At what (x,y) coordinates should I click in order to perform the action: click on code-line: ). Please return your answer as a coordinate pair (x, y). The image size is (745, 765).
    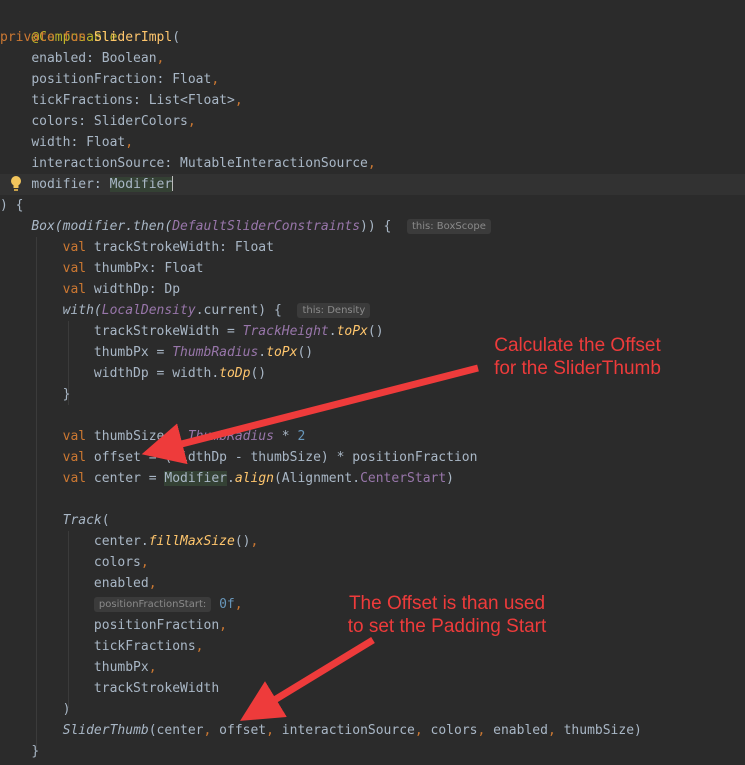
    Looking at the image, I should click on (35, 709).